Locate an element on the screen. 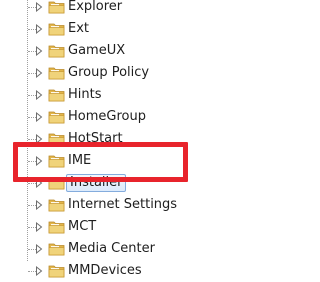 Image resolution: width=320 pixels, height=282 pixels. tree-item-label: HomeGroup is located at coordinates (107, 116).